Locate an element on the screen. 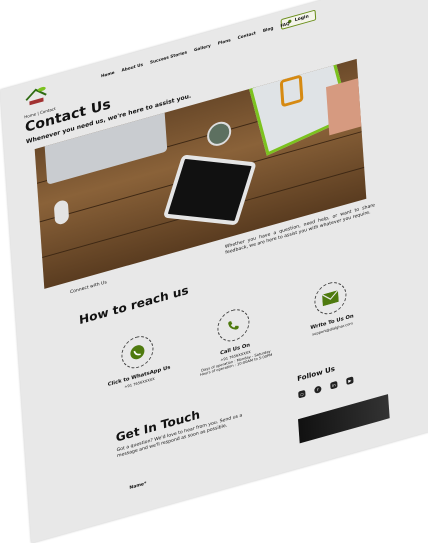  name-field-label: Name* is located at coordinates (138, 486).